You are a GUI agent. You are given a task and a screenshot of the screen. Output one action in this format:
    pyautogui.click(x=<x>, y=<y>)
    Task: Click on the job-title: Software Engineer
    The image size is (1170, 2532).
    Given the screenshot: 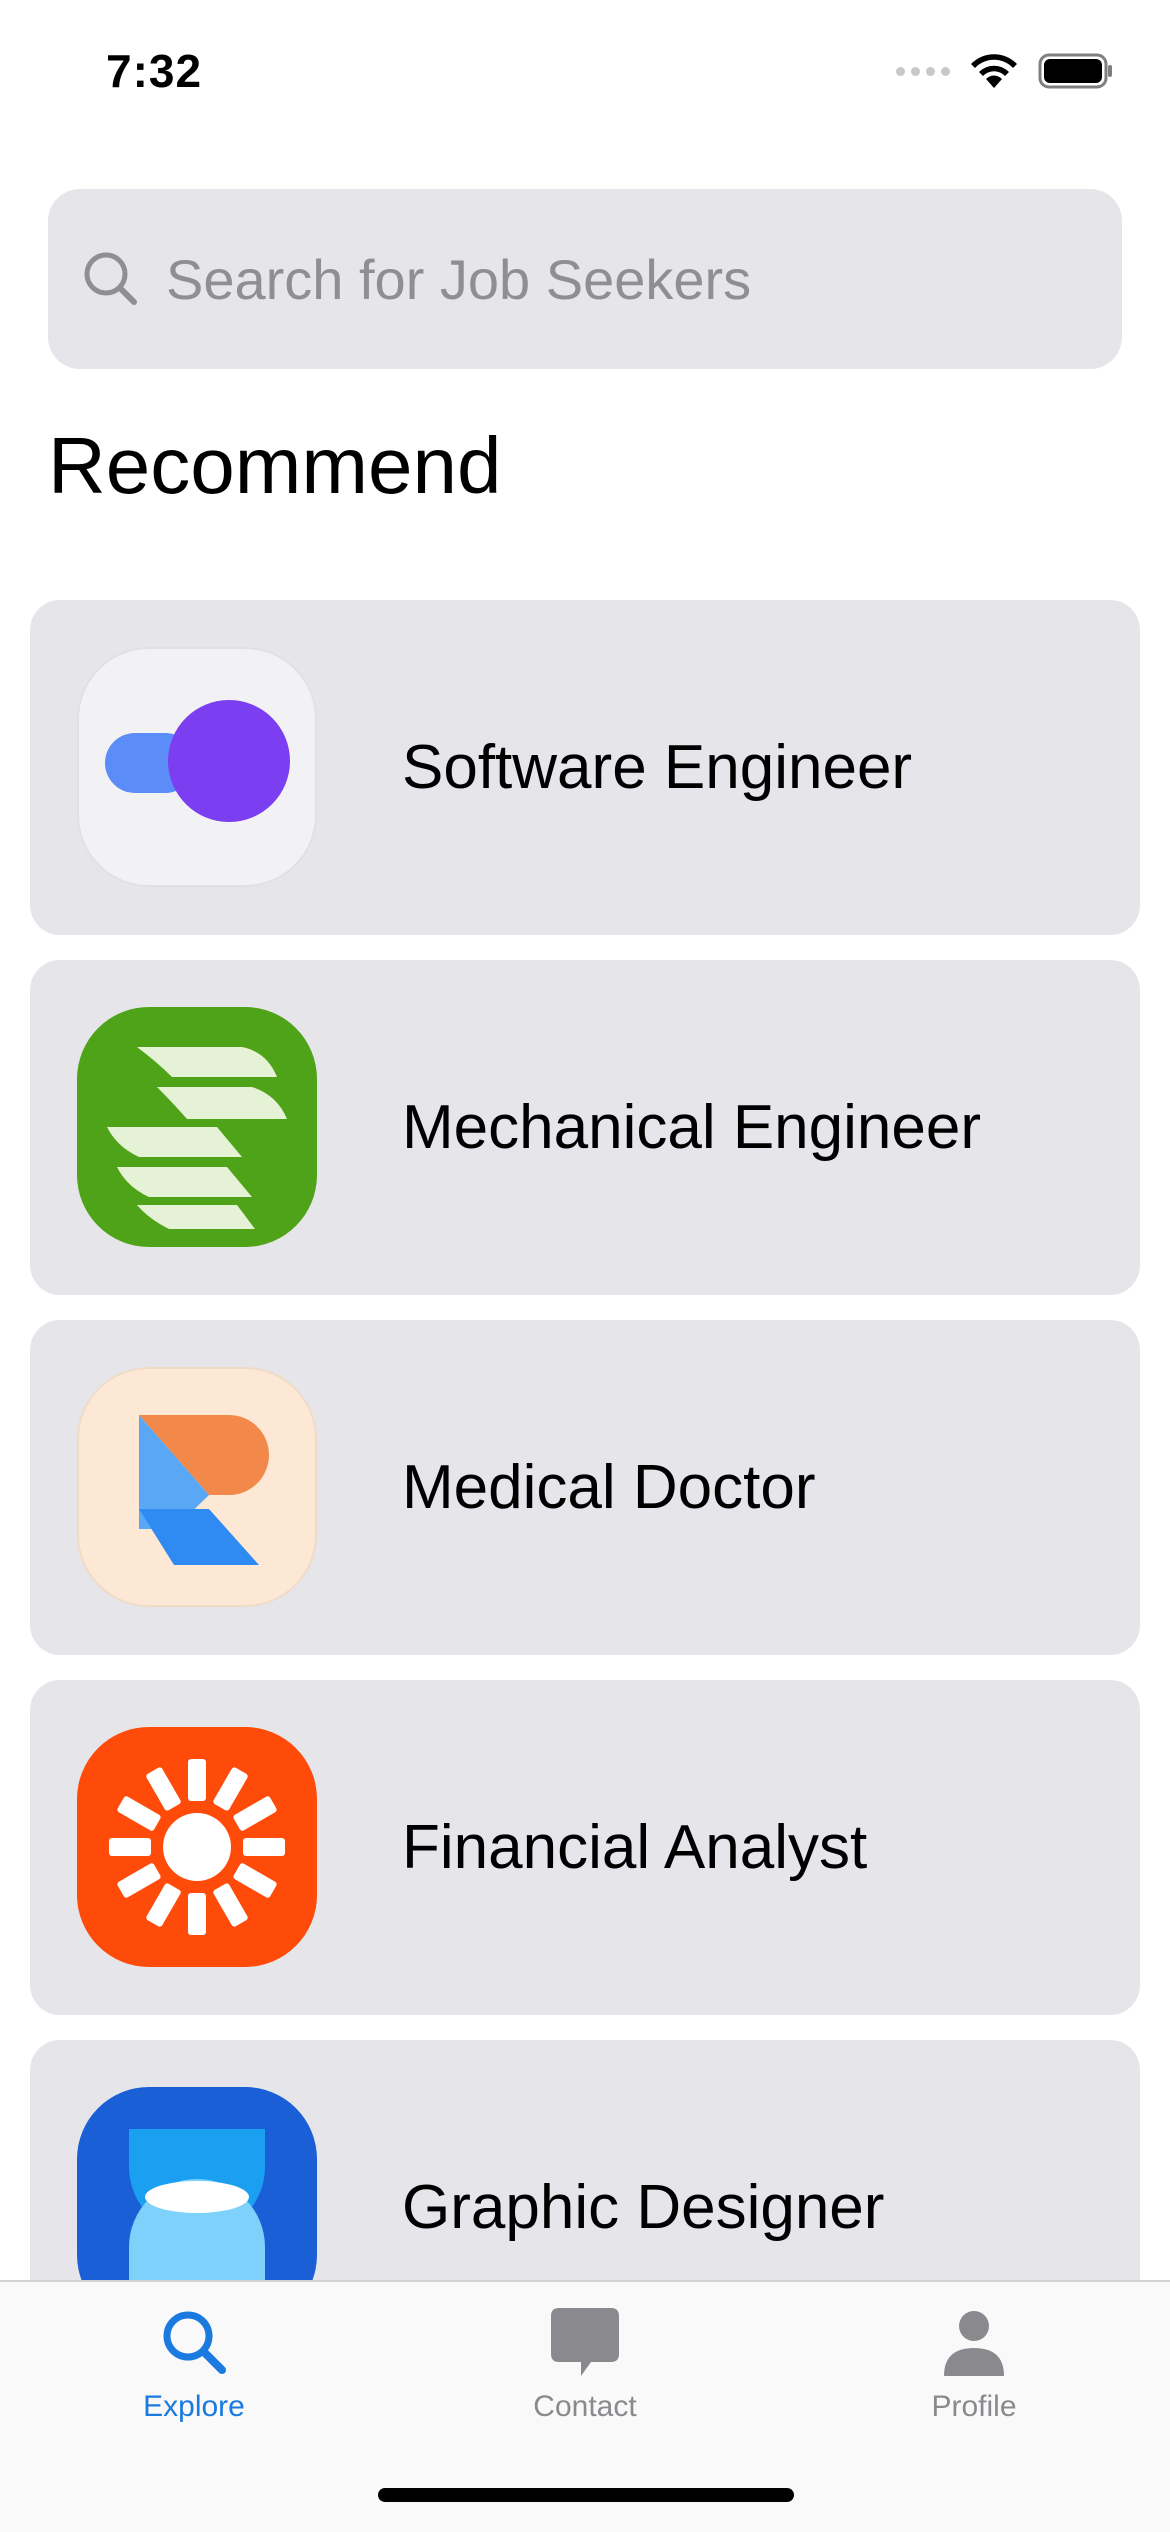 What is the action you would take?
    pyautogui.click(x=657, y=767)
    